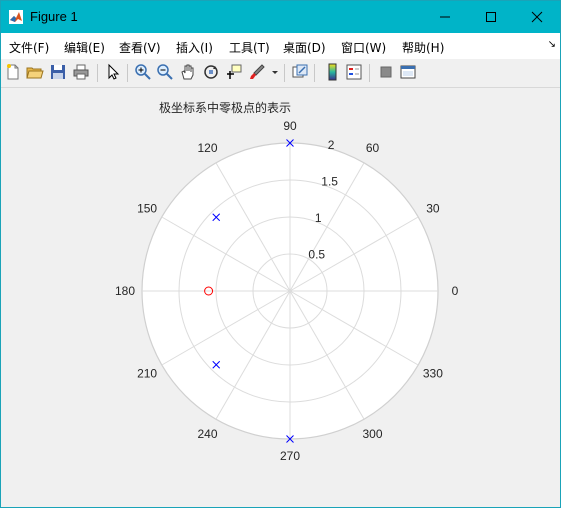 Image resolution: width=561 pixels, height=508 pixels. Describe the element at coordinates (433, 209) in the screenshot. I see `angle-tick-label: 30` at that location.